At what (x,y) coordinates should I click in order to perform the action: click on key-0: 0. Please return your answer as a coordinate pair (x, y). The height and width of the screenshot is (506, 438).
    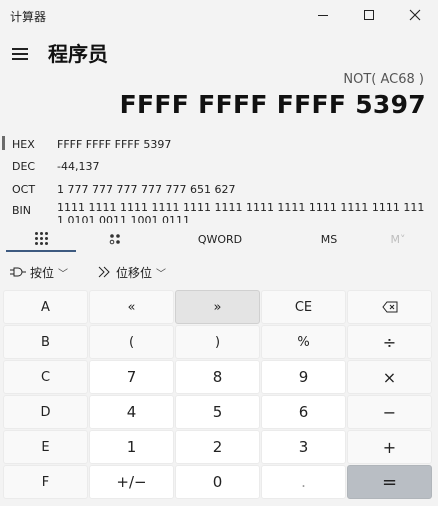
    Looking at the image, I should click on (217, 482).